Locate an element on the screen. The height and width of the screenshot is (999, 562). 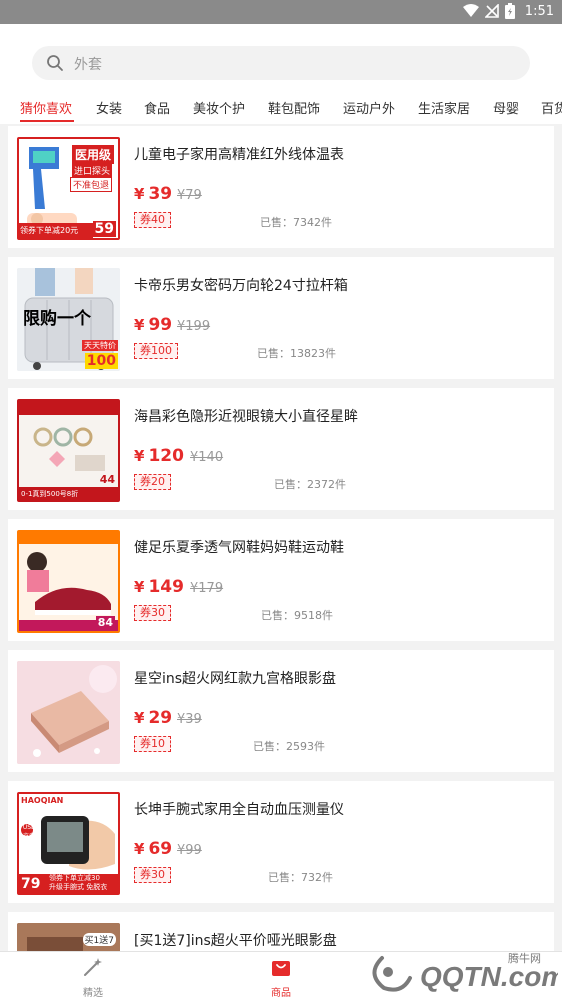
thumb-price: 44 is located at coordinates (107, 479).